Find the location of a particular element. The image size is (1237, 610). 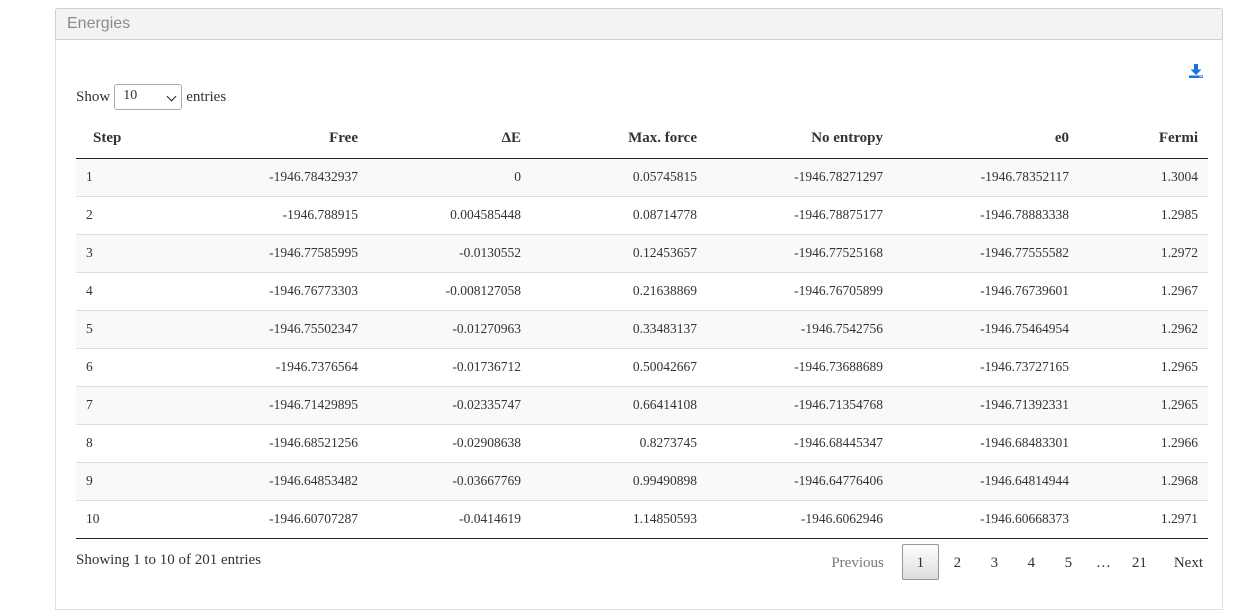

panel-heading: Energies is located at coordinates (639, 24).